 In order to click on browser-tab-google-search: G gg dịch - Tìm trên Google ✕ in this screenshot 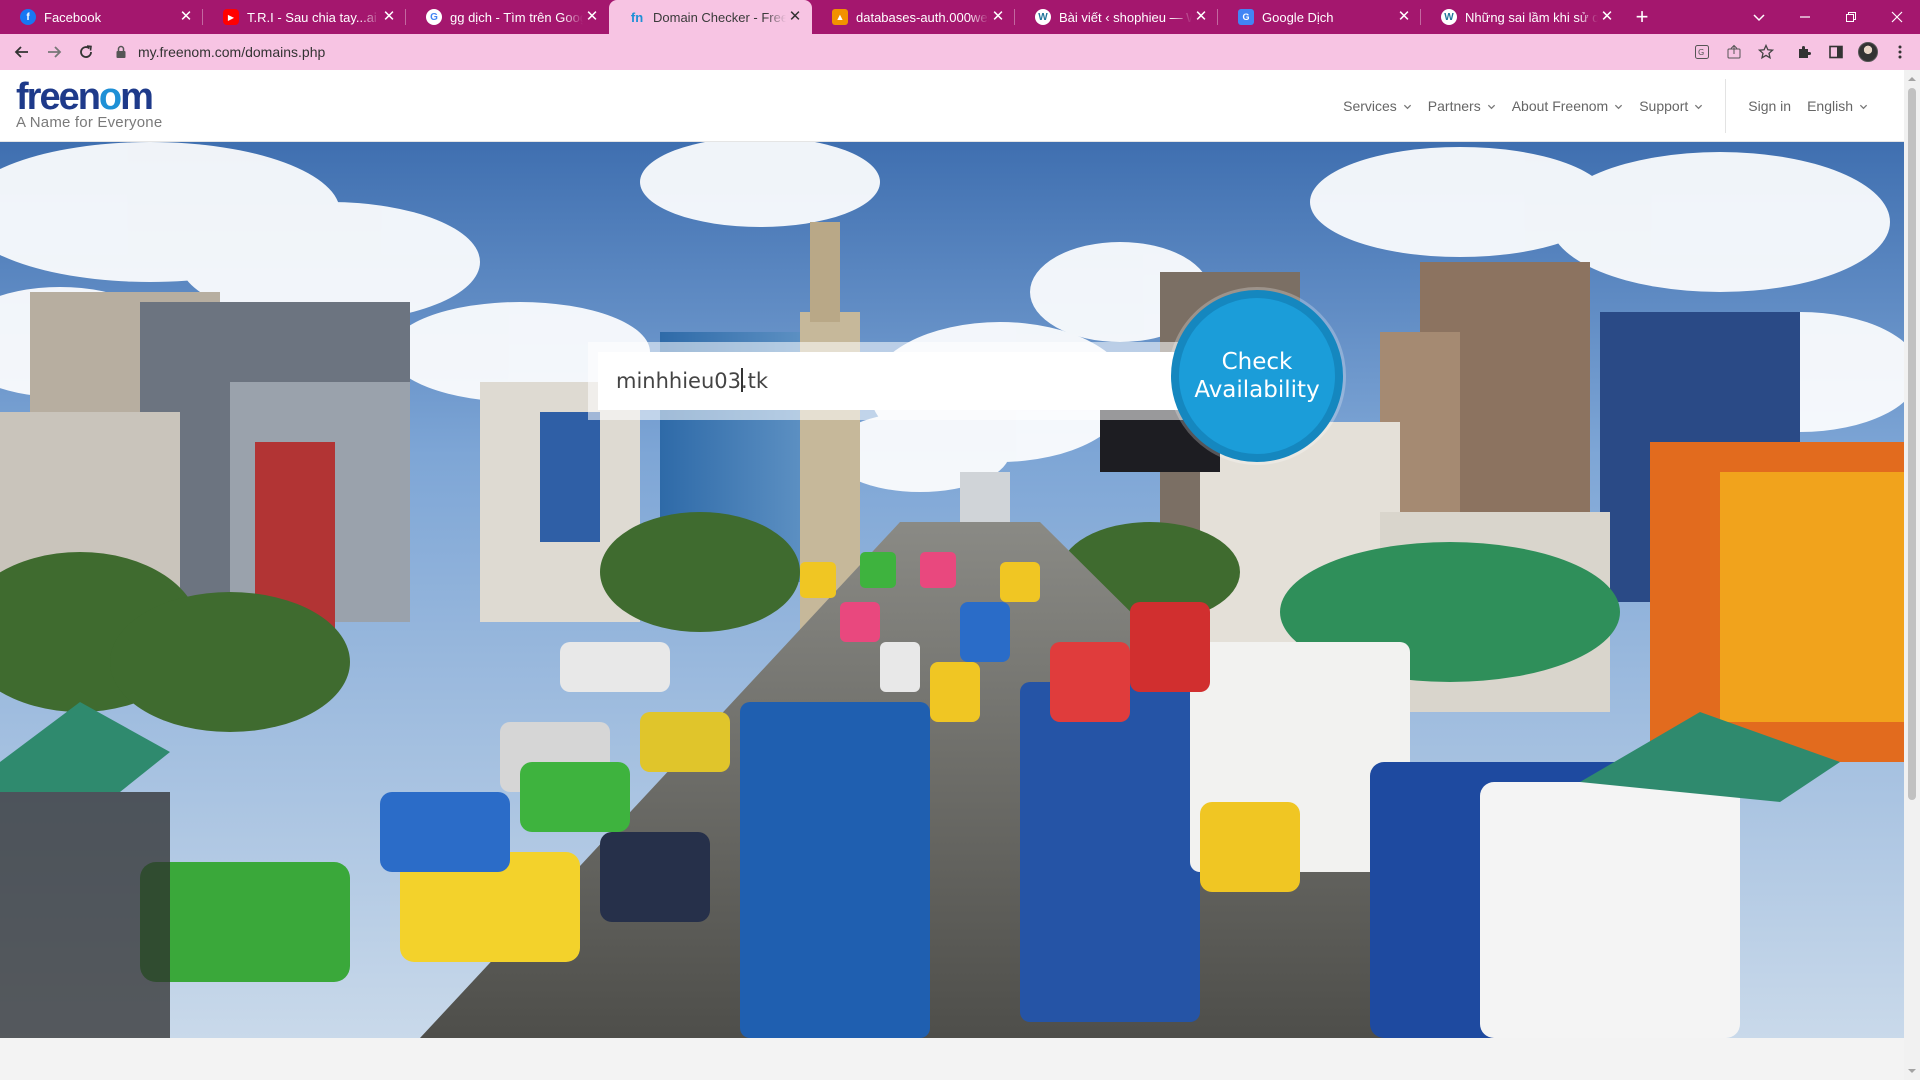, I will do `click(507, 17)`.